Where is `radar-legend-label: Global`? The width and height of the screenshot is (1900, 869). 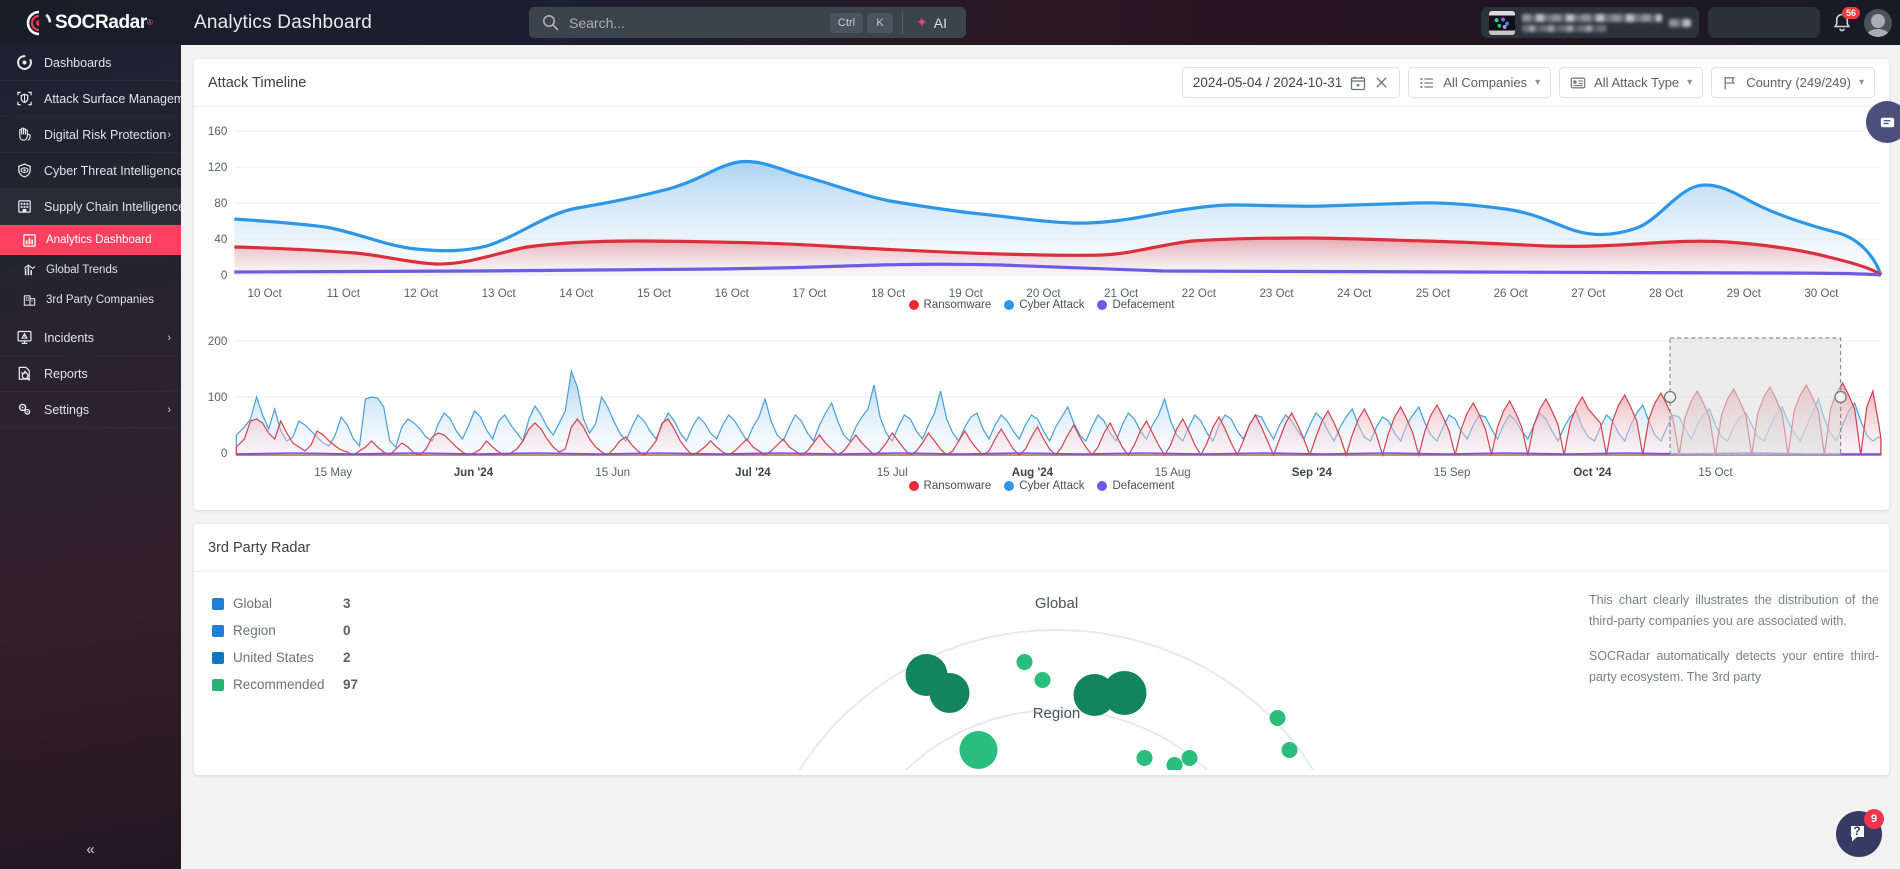
radar-legend-label: Global is located at coordinates (253, 603).